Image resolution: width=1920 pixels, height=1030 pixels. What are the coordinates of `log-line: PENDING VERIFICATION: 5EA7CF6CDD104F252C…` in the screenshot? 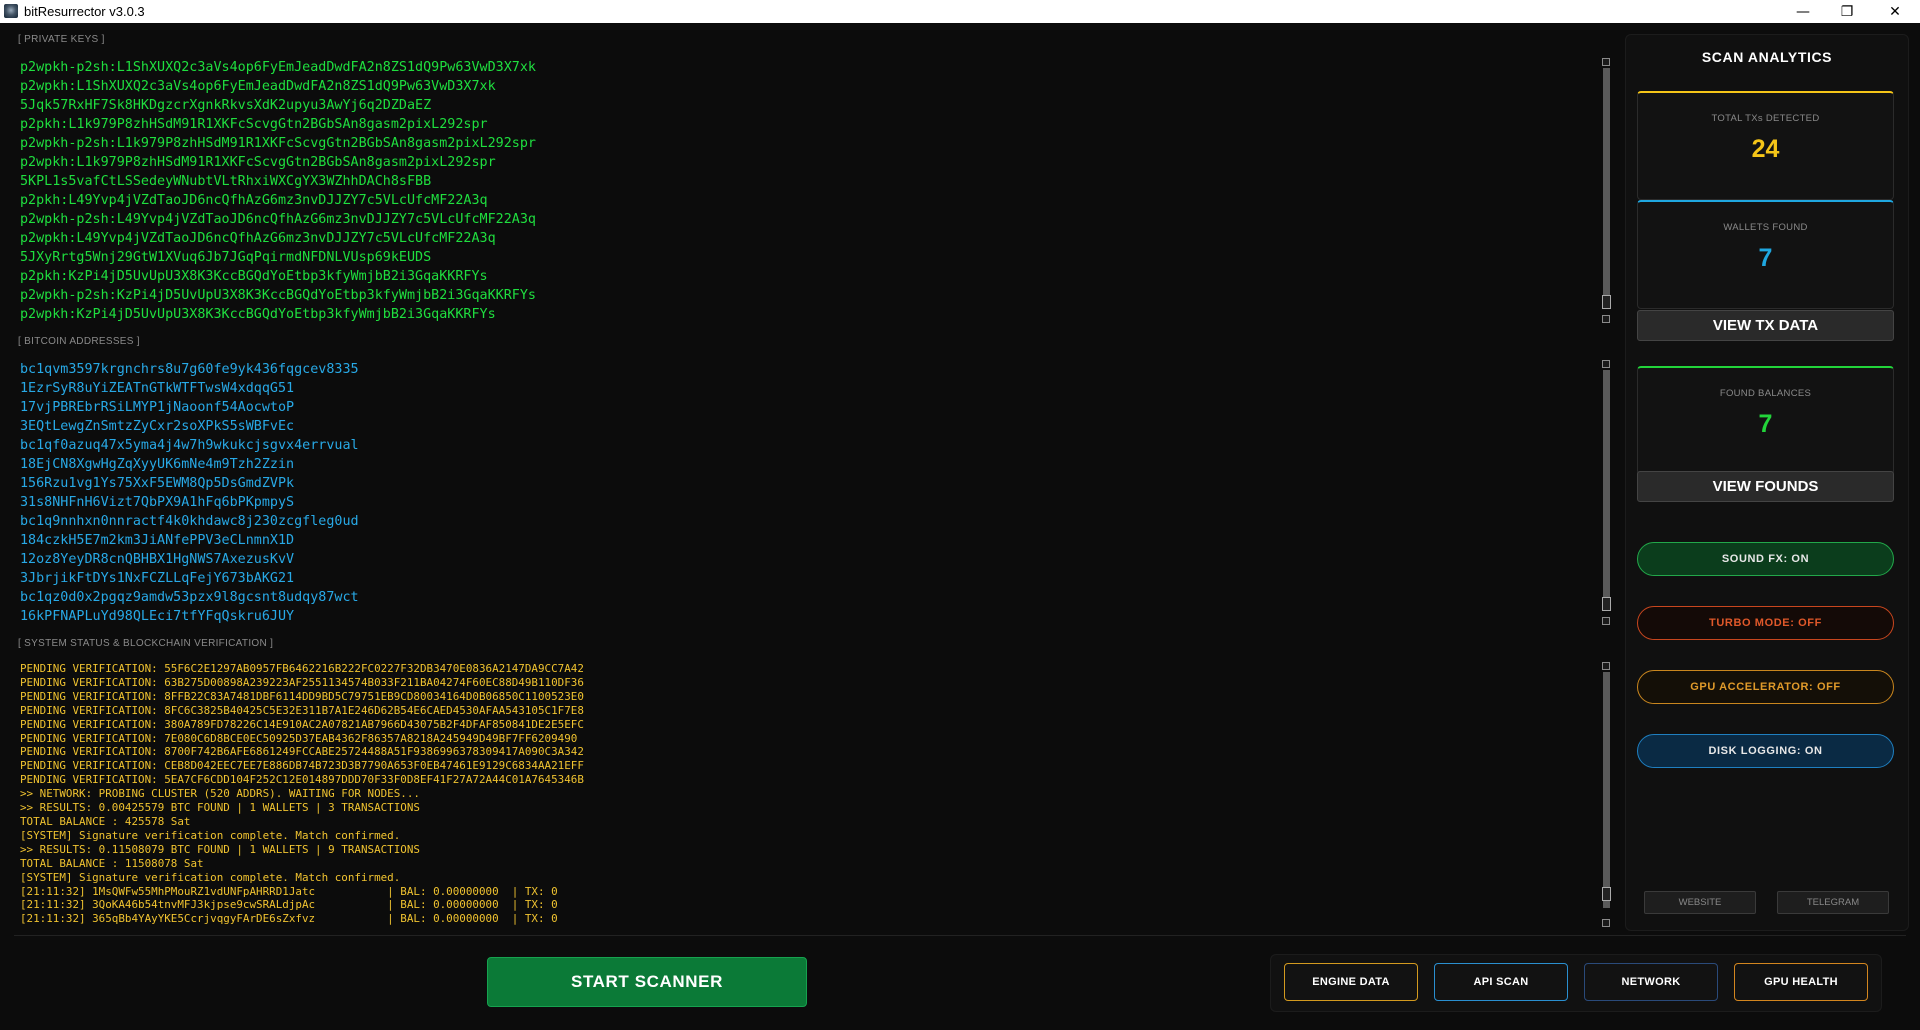 It's located at (302, 780).